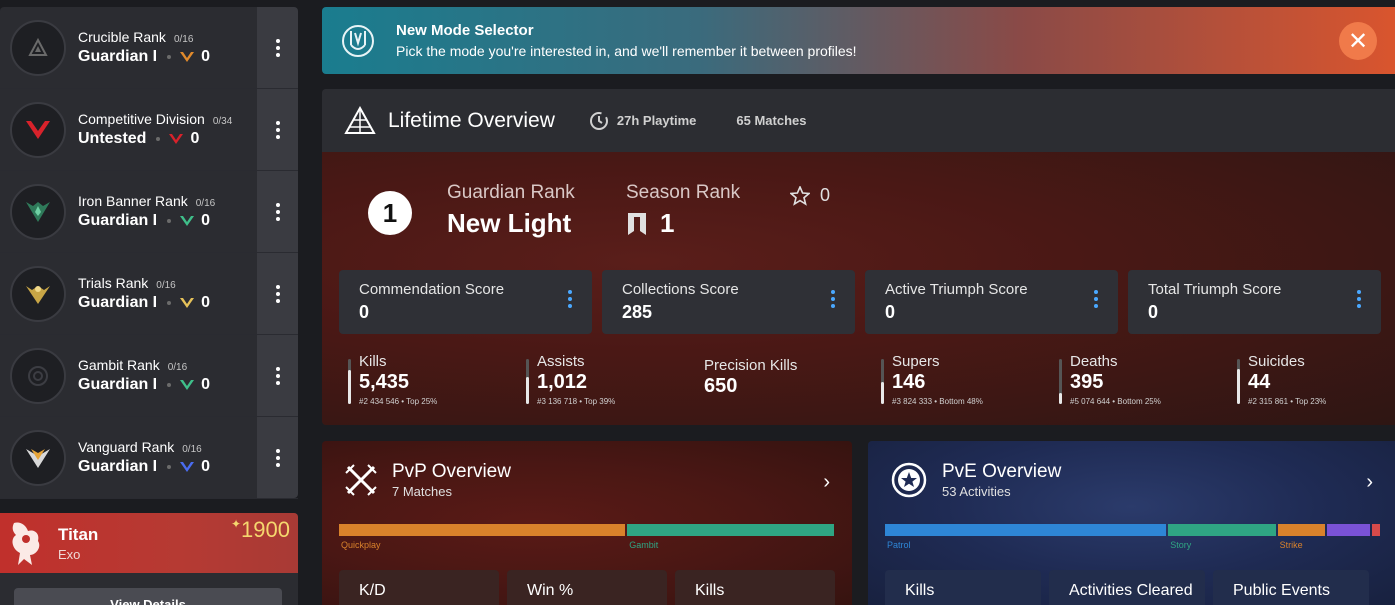  What do you see at coordinates (126, 447) in the screenshot?
I see `rank-name: Vanguard Rank` at bounding box center [126, 447].